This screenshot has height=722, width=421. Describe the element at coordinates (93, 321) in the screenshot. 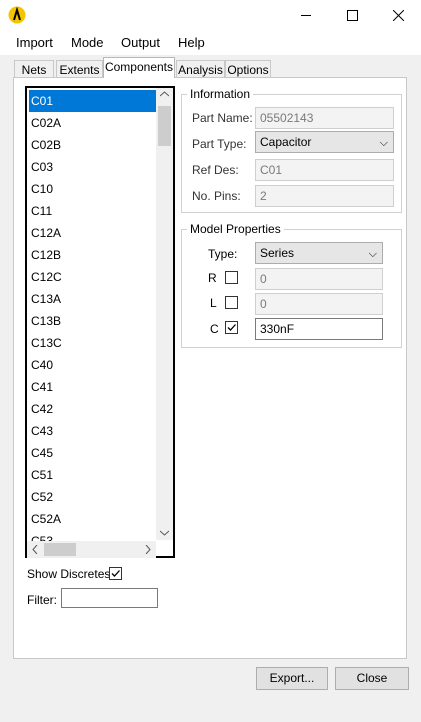

I see `list-item: C13B` at that location.